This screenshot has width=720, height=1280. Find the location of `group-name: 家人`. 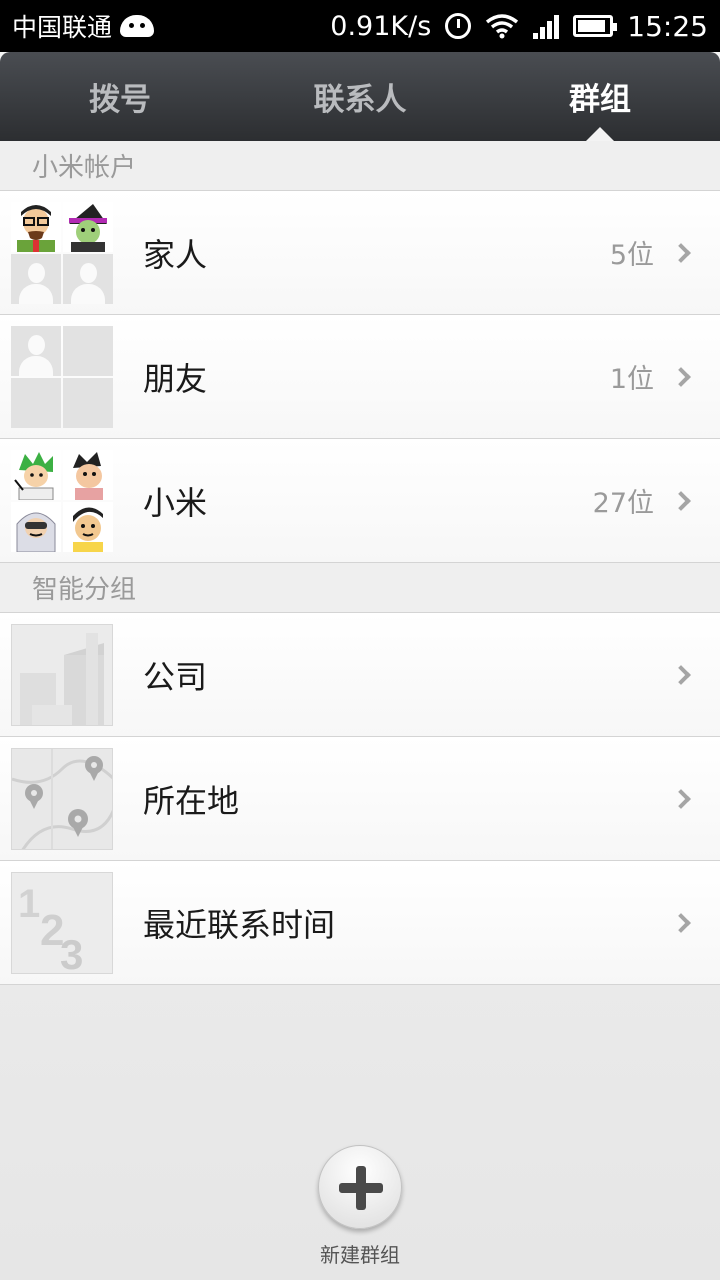

group-name: 家人 is located at coordinates (175, 254).